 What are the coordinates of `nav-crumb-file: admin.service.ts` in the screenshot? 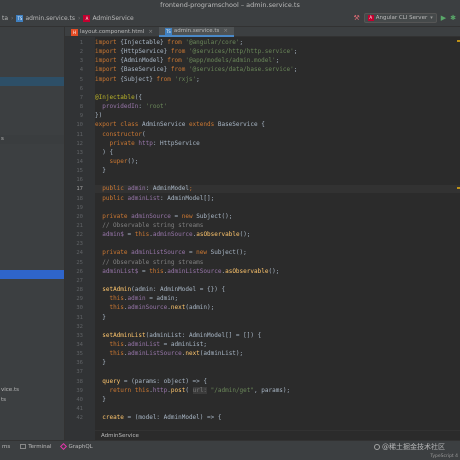 It's located at (50, 18).